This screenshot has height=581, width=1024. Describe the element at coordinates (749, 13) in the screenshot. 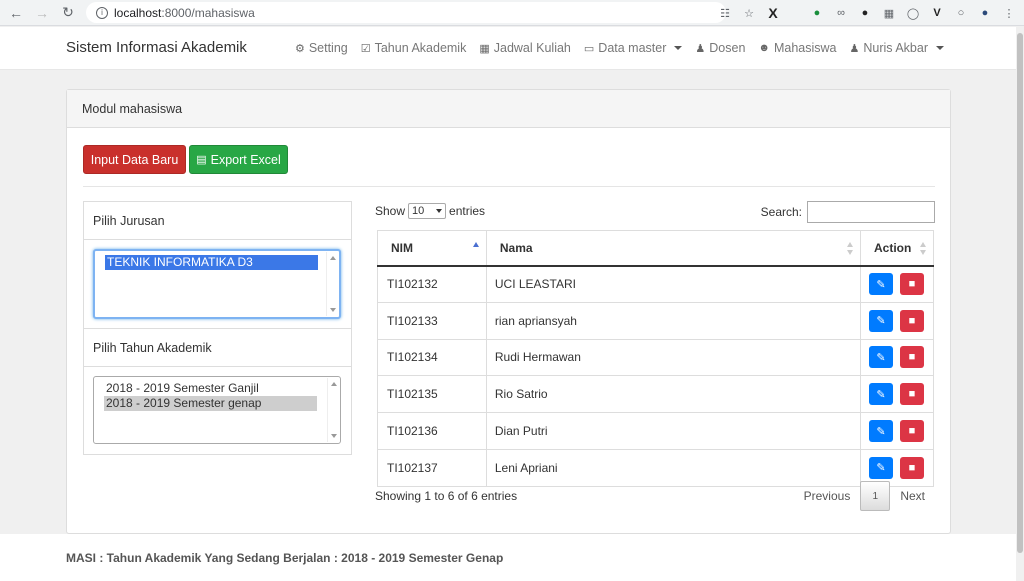

I see `bookmark-star-icon: ☆` at that location.